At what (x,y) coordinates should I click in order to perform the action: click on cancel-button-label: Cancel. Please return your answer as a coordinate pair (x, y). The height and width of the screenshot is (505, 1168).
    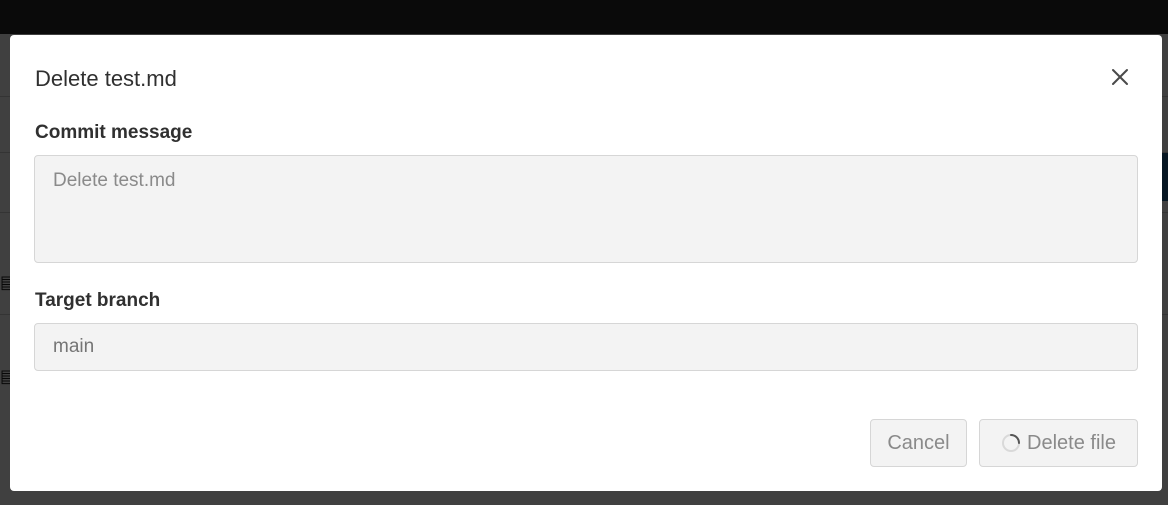
    Looking at the image, I should click on (918, 442).